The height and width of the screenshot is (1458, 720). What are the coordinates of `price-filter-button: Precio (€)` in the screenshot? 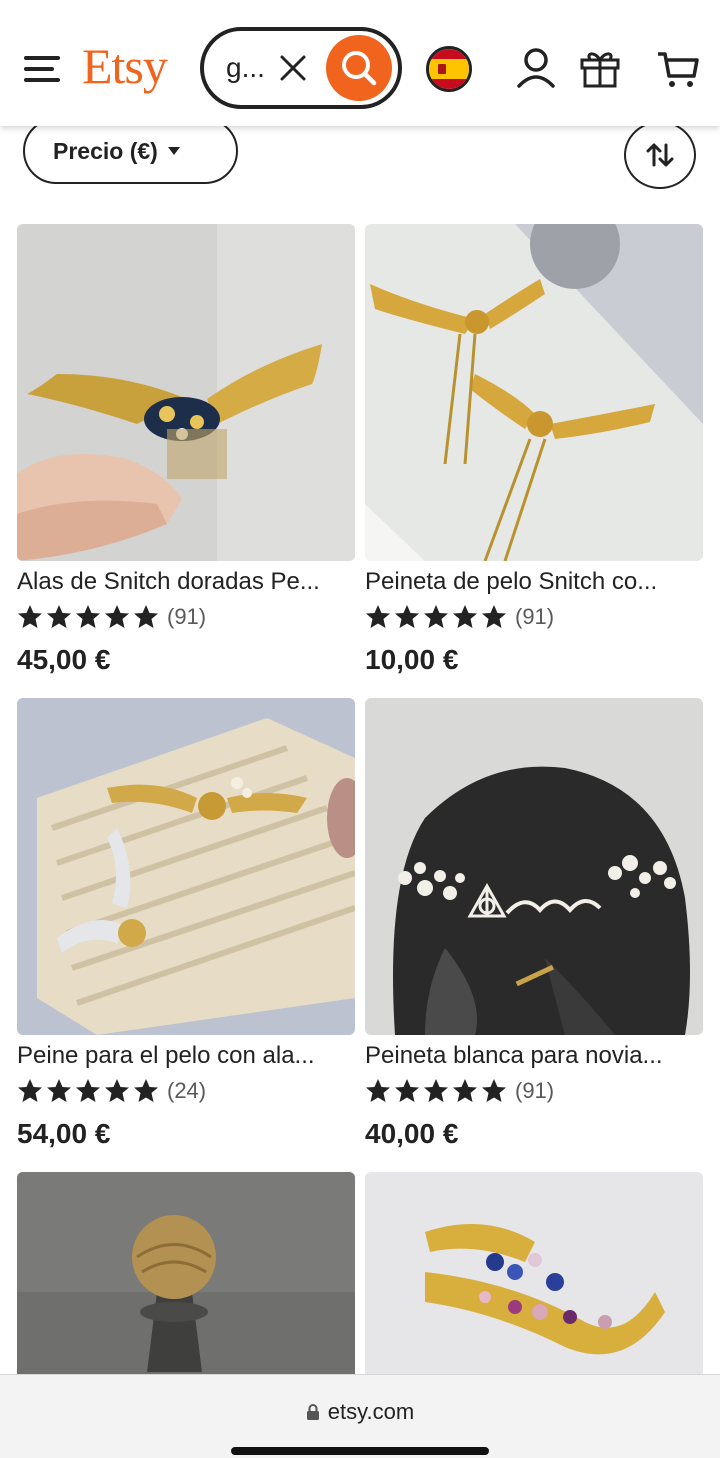 It's located at (130, 151).